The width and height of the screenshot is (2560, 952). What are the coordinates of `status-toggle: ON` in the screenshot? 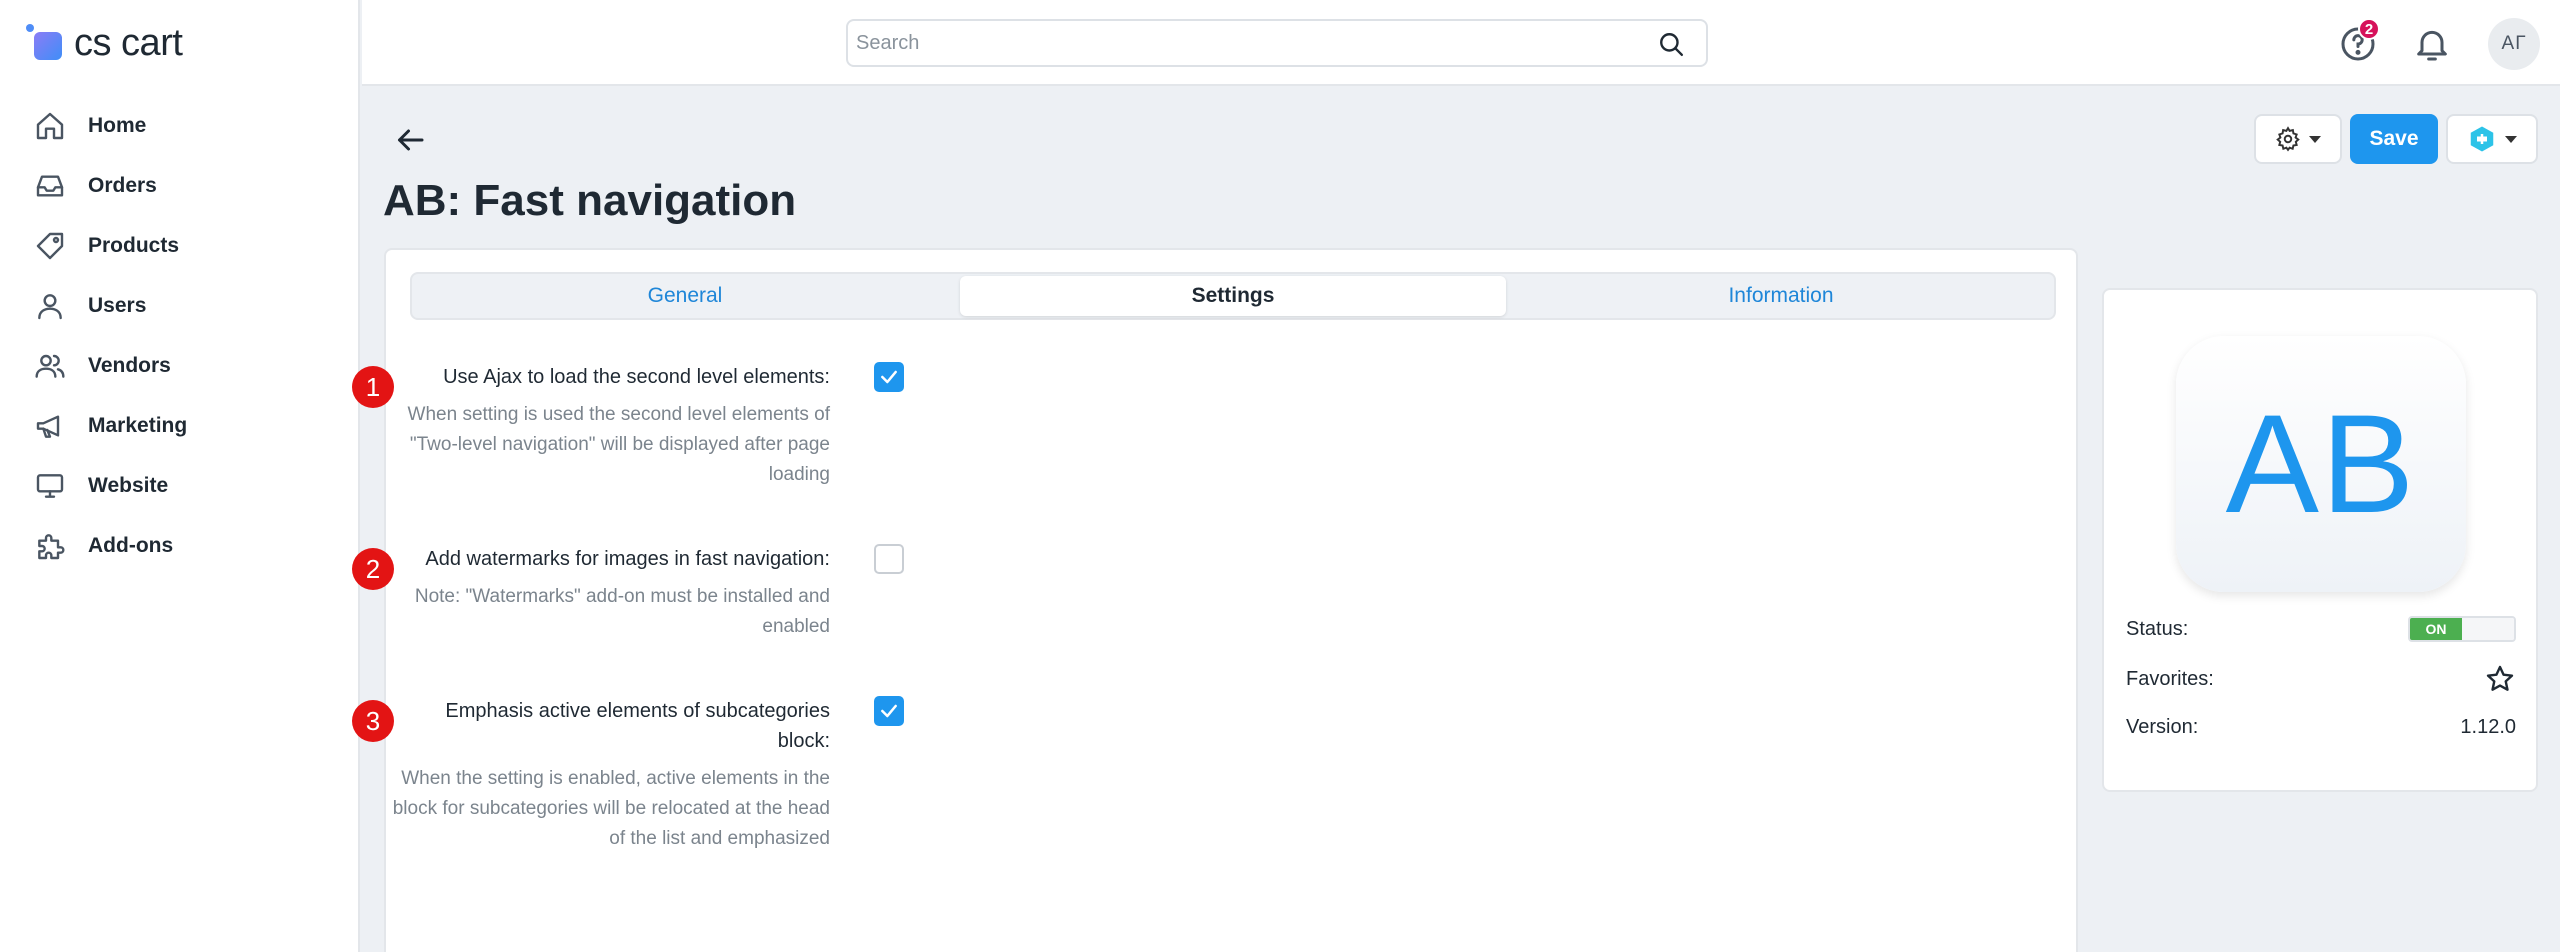 It's located at (2462, 629).